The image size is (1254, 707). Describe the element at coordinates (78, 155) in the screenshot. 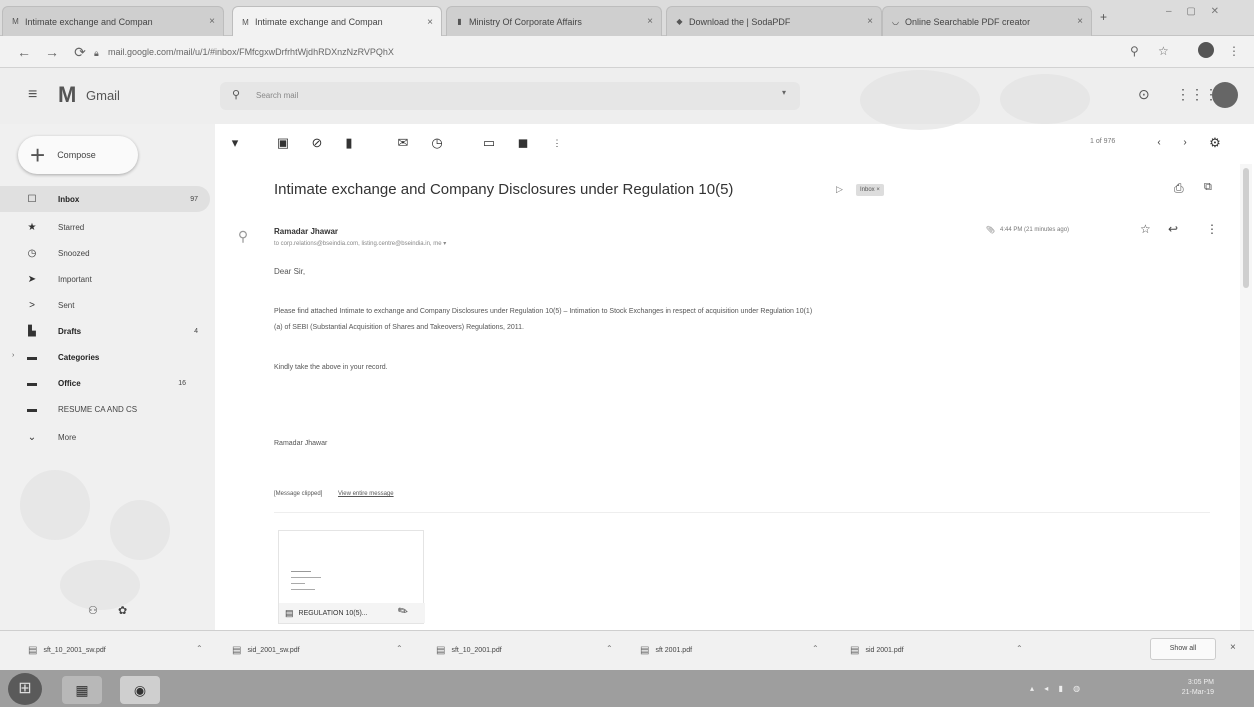

I see `compose-button: + Compose` at that location.